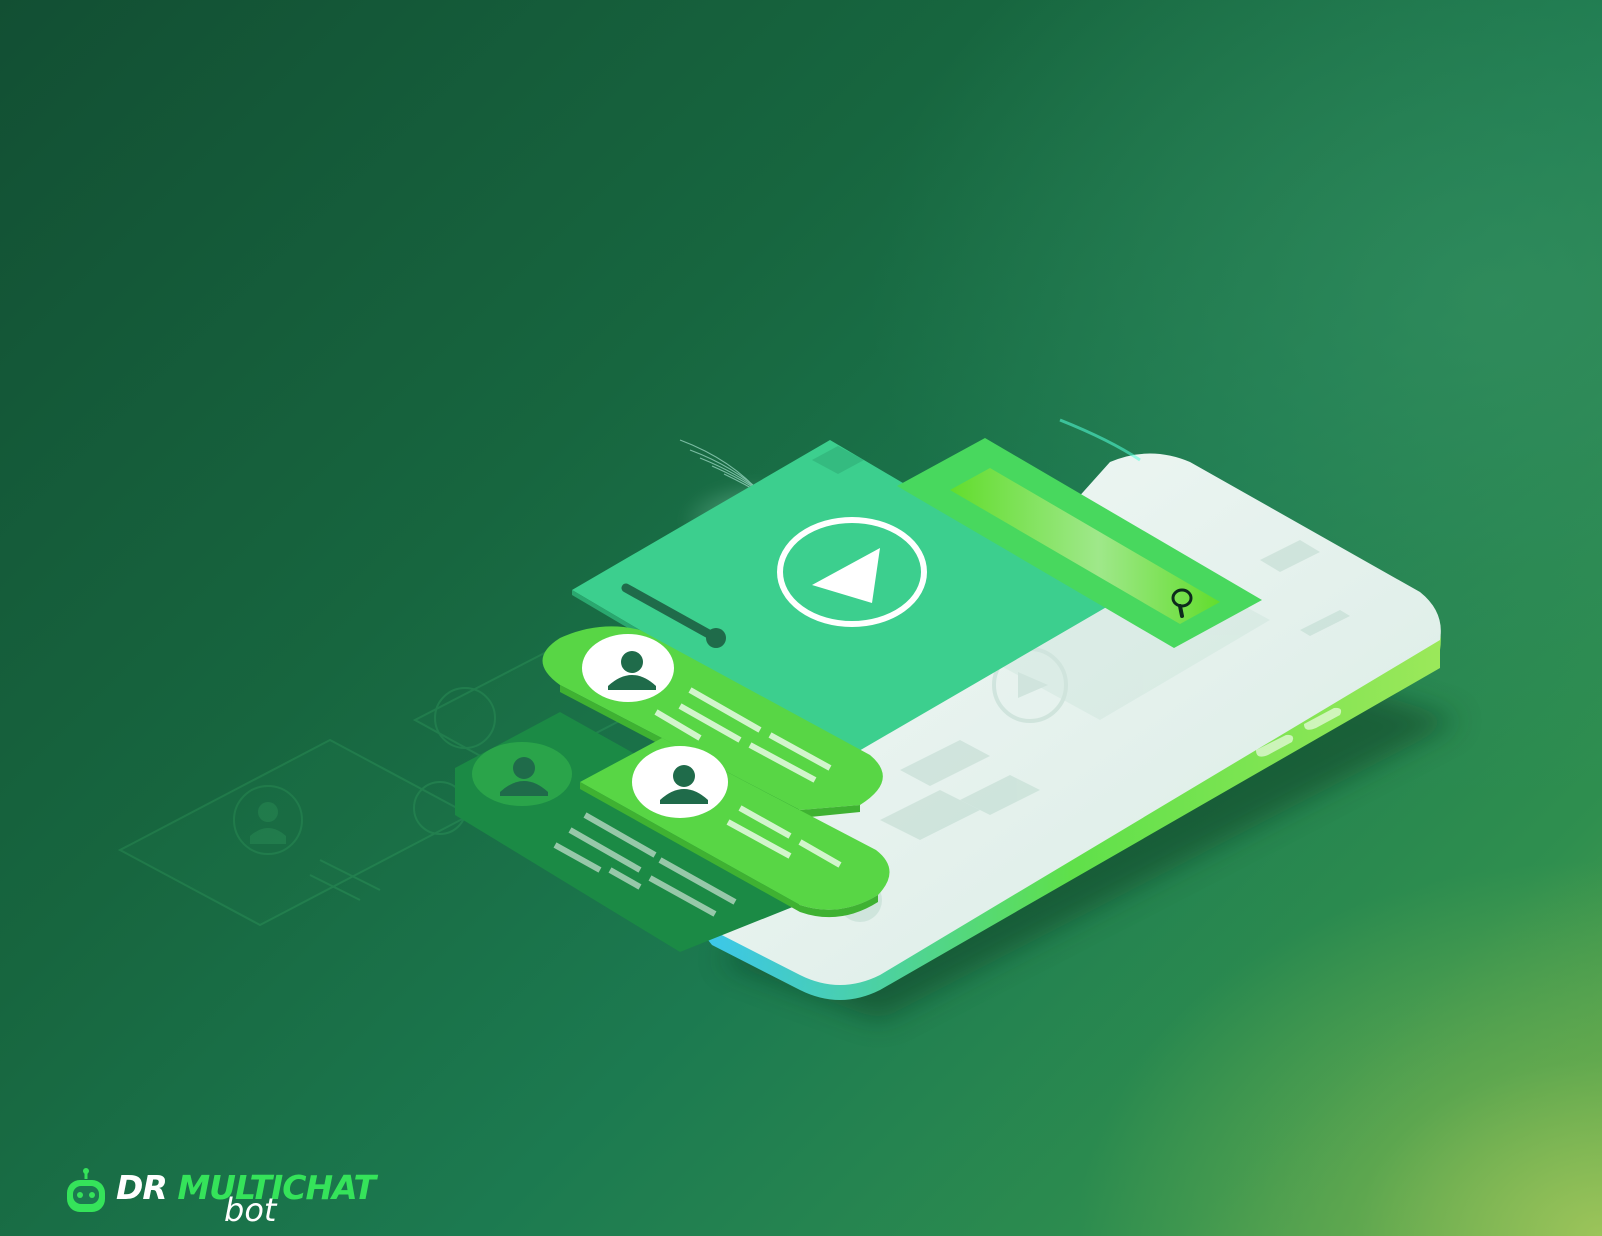  Describe the element at coordinates (86, 1190) in the screenshot. I see `robot-icon` at that location.